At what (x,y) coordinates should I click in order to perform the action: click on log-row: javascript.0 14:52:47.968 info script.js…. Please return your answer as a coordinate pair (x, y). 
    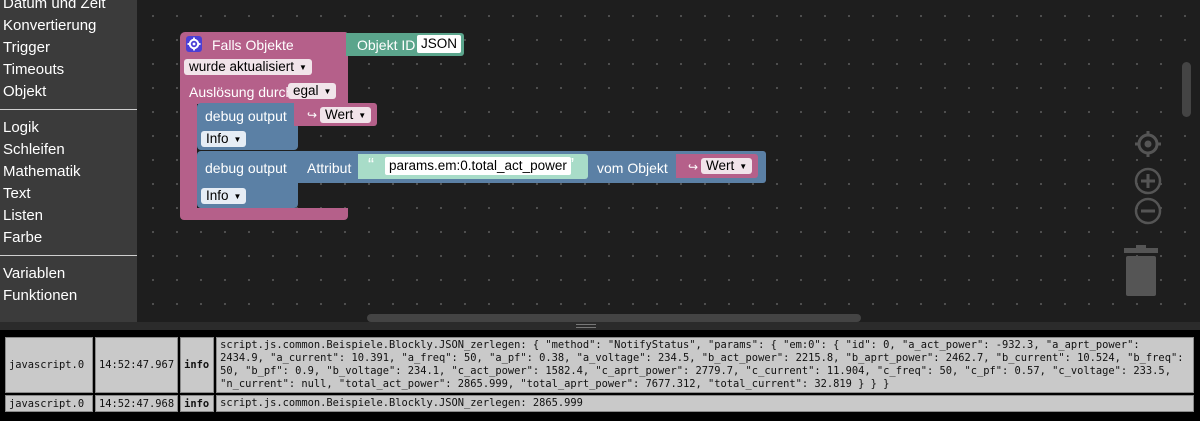
    Looking at the image, I should click on (600, 403).